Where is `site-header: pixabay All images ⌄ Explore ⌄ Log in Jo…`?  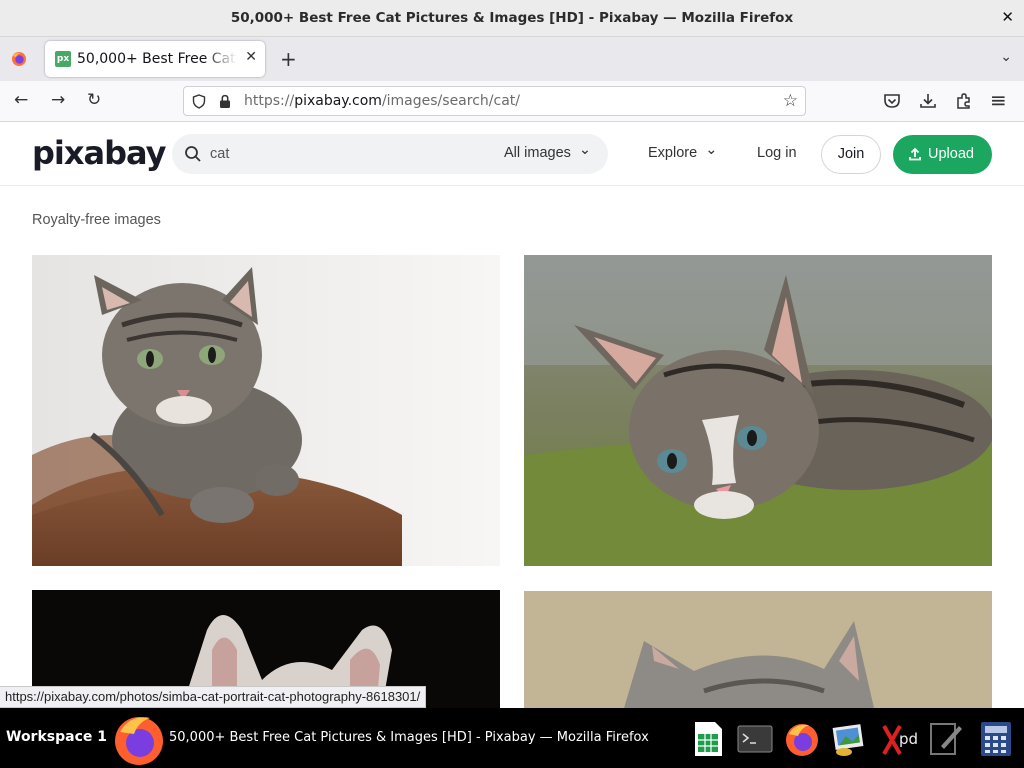
site-header: pixabay All images ⌄ Explore ⌄ Log in Jo… is located at coordinates (512, 154).